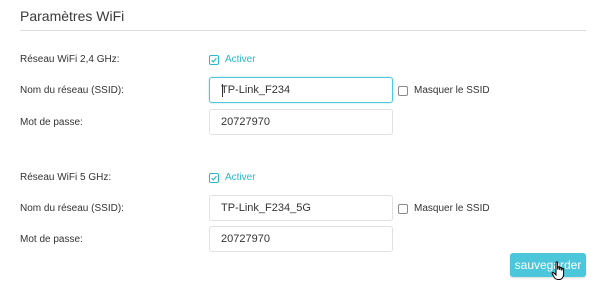 Image resolution: width=600 pixels, height=290 pixels. Describe the element at coordinates (51, 122) in the screenshot. I see `wifi-24-password-label: Mot de passe:` at that location.